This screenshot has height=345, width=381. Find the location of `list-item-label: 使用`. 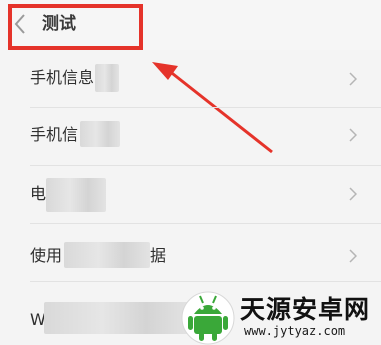

list-item-label: 使用 is located at coordinates (46, 255).